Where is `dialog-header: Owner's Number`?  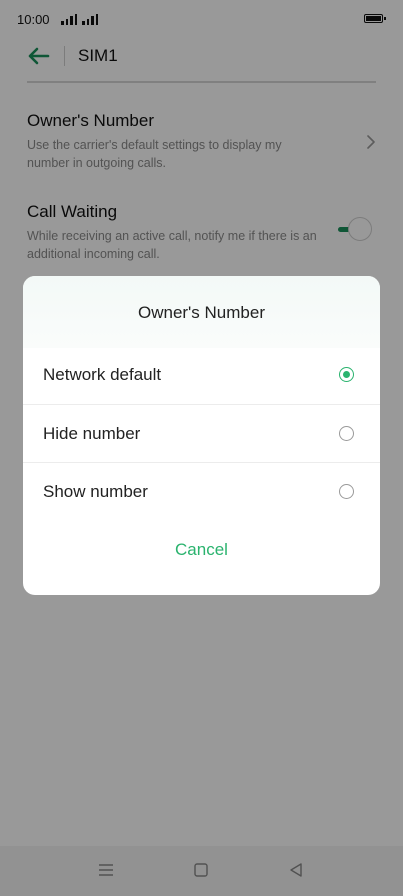
dialog-header: Owner's Number is located at coordinates (201, 312).